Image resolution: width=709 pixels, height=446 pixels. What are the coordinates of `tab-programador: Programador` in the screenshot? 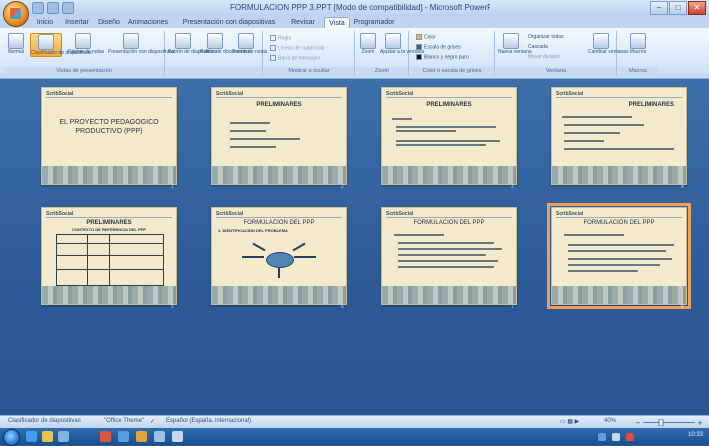 It's located at (374, 22).